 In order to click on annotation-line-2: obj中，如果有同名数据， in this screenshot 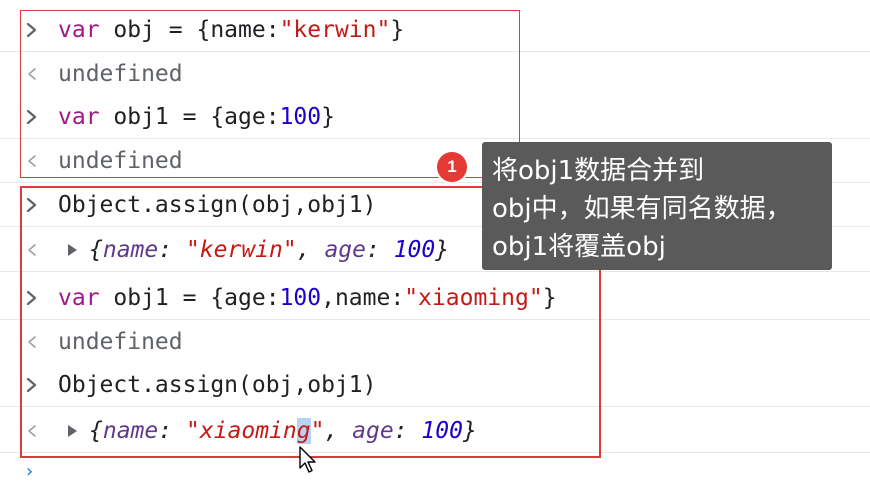, I will do `click(642, 209)`.